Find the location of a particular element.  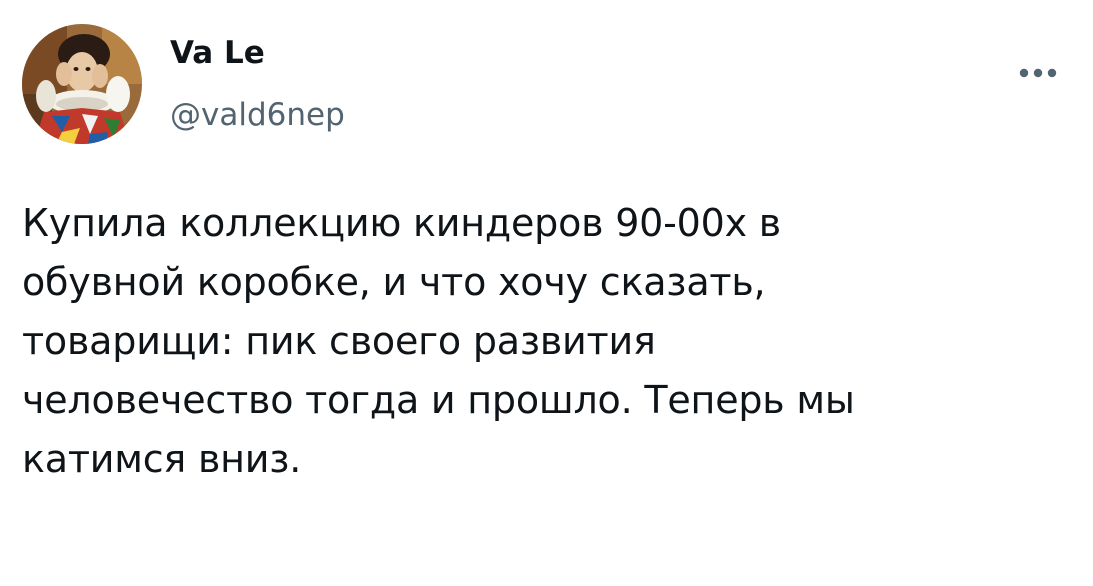

avatar-painting-image is located at coordinates (82, 84).